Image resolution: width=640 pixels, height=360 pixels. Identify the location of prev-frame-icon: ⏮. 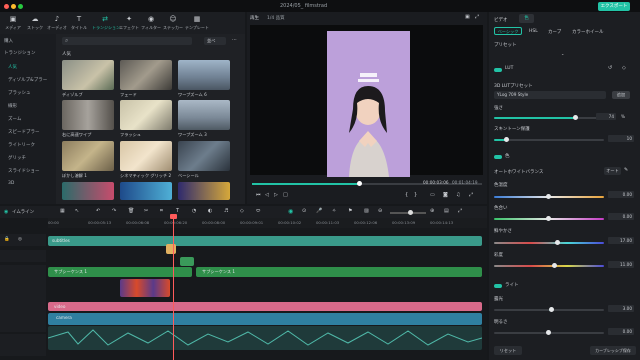
(258, 195).